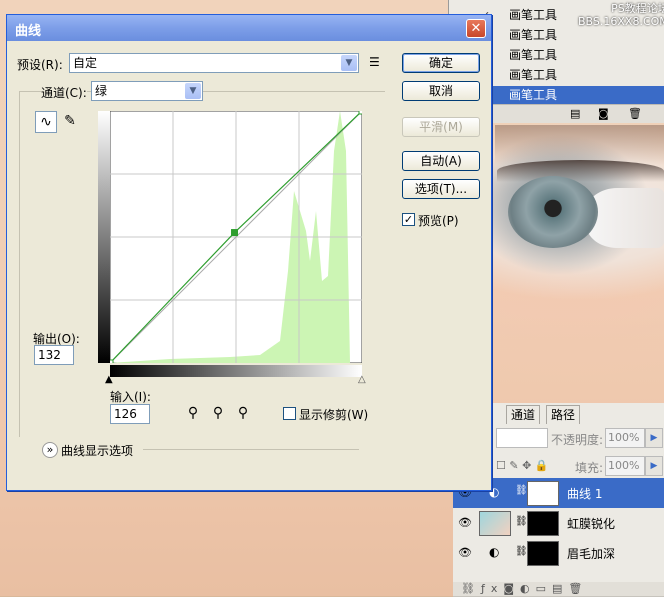  Describe the element at coordinates (64, 92) in the screenshot. I see `channel-label: 通道(C):` at that location.